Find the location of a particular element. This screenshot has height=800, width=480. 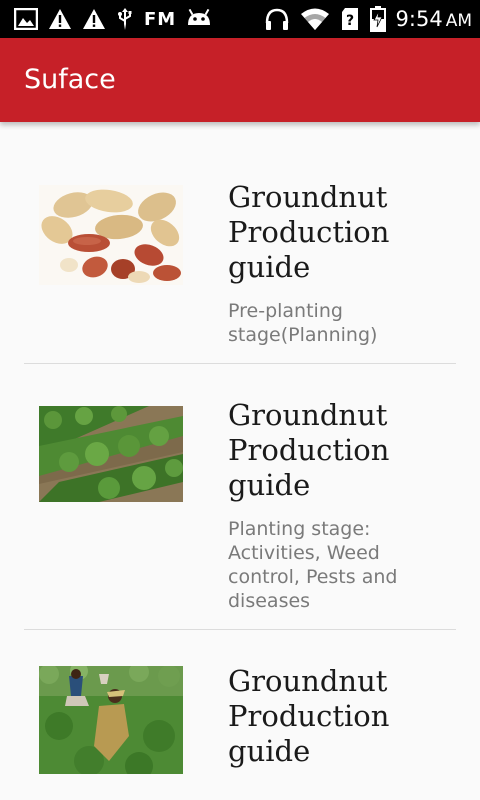

fm-radio-label: FM is located at coordinates (160, 19).